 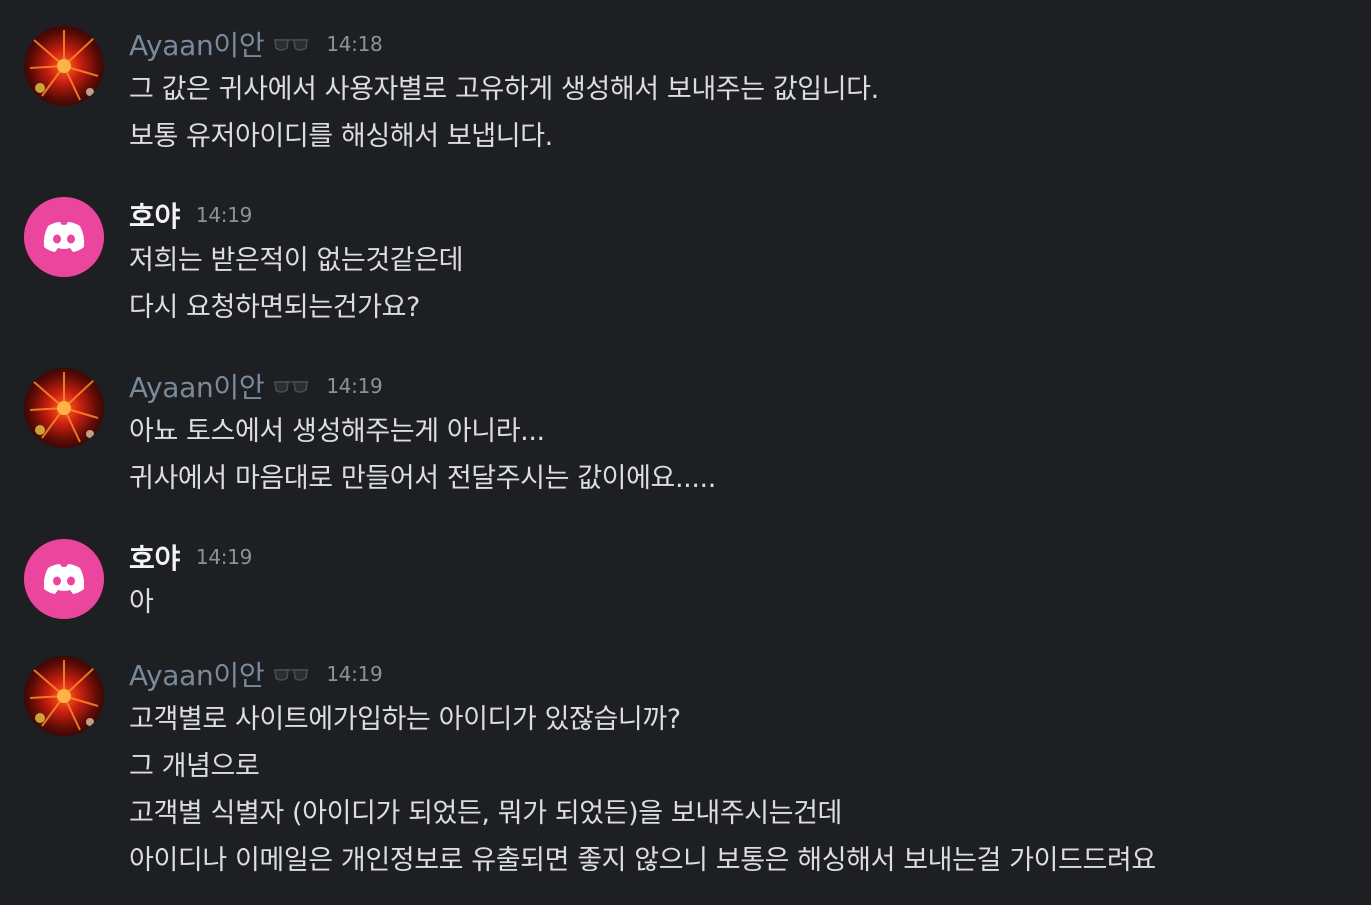 I want to click on message-header: Ayaan이안 14:18, so click(x=750, y=44).